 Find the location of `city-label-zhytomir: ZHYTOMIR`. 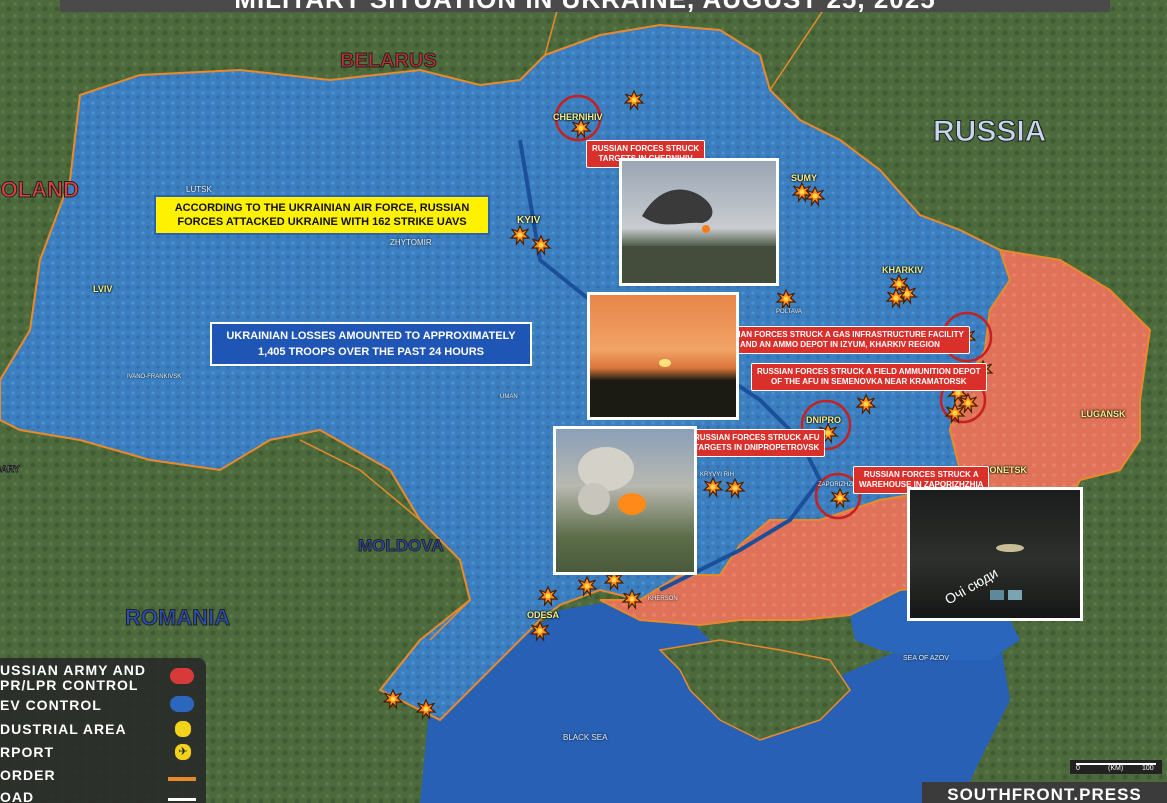

city-label-zhytomir: ZHYTOMIR is located at coordinates (411, 242).